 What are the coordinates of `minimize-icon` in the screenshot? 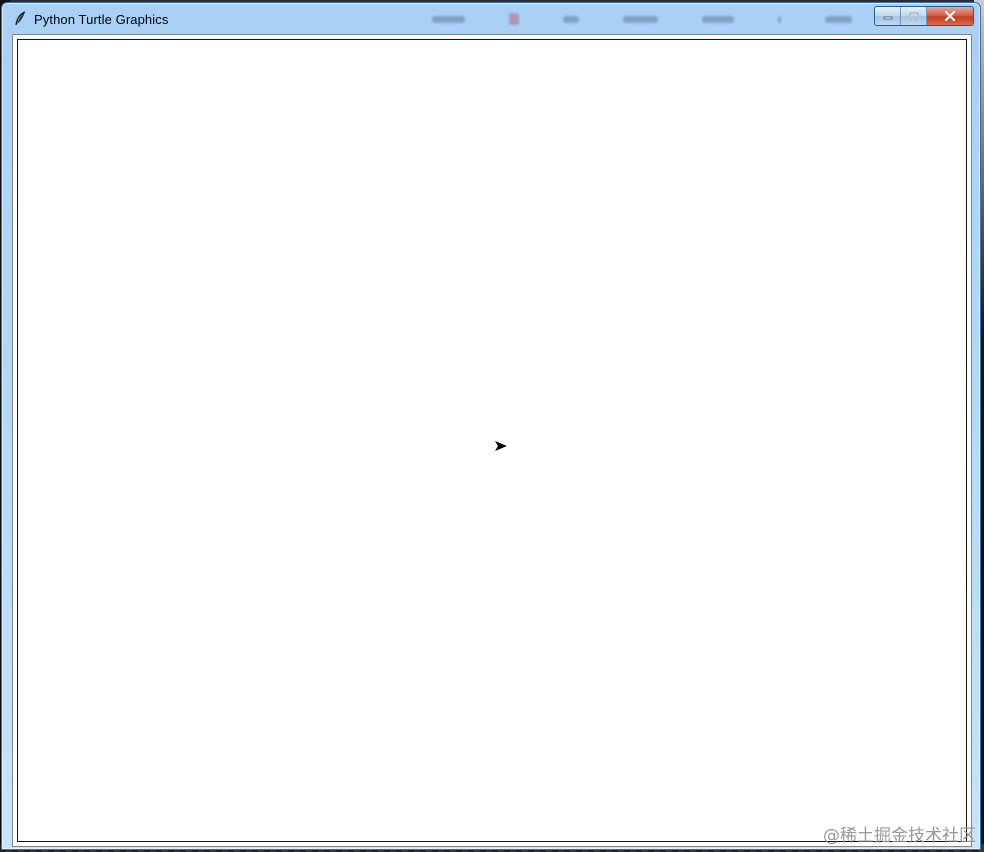 It's located at (887, 18).